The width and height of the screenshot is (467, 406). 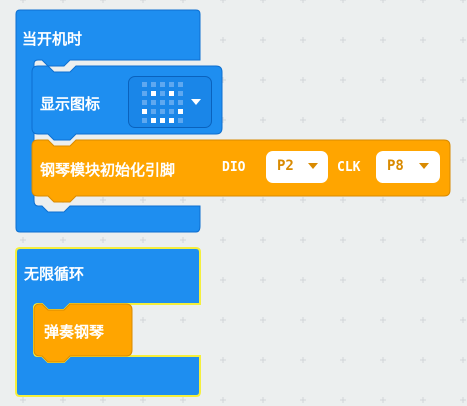 I want to click on play-piano-label: 弹奏钢琴, so click(x=74, y=332).